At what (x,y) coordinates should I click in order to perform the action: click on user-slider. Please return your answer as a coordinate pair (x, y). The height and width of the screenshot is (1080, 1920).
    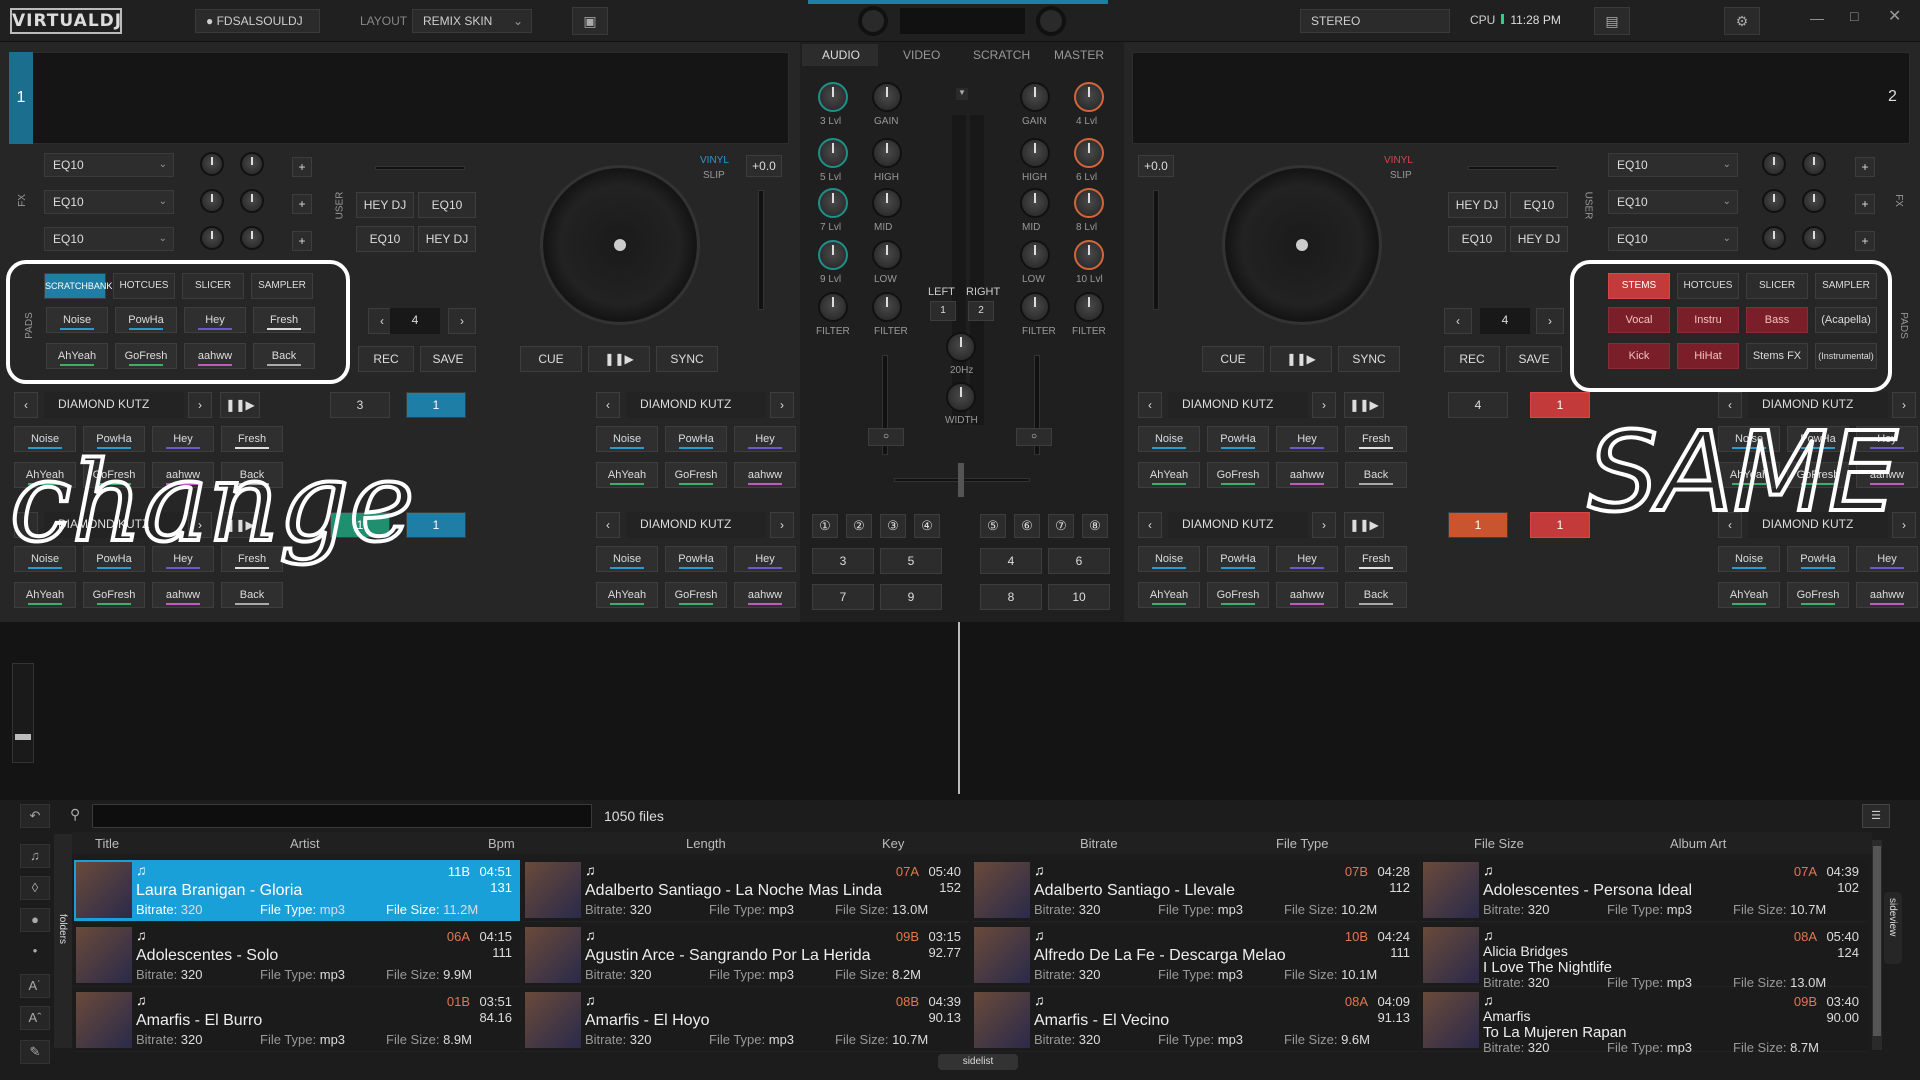
    Looking at the image, I should click on (1513, 168).